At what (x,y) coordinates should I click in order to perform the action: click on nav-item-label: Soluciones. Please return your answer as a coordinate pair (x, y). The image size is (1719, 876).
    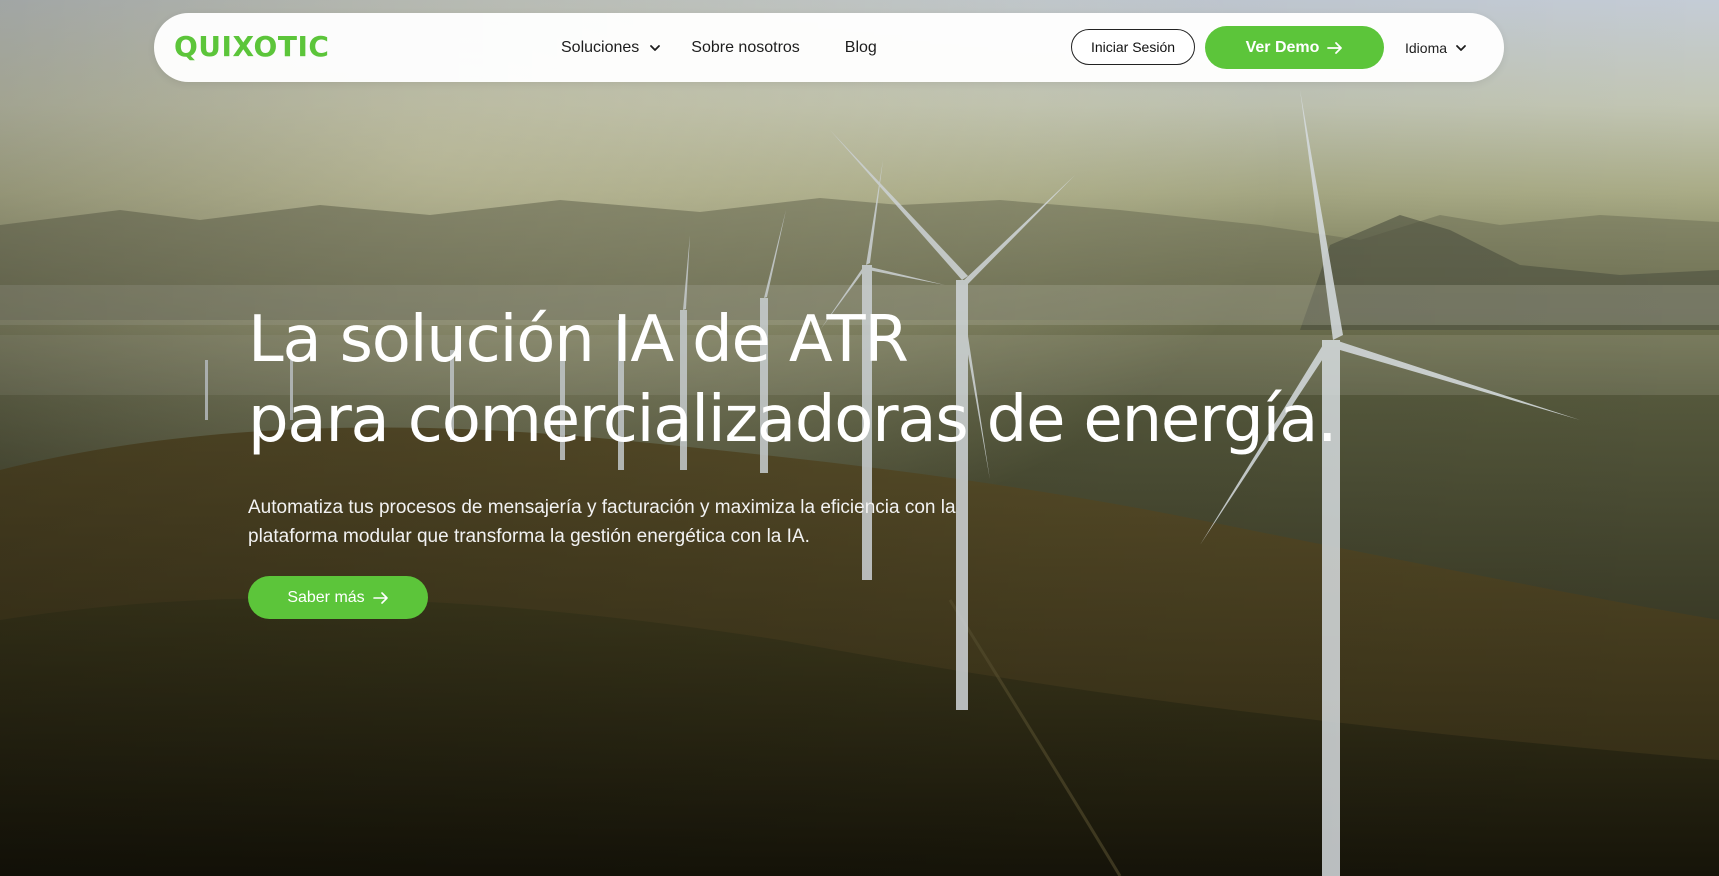
    Looking at the image, I should click on (600, 47).